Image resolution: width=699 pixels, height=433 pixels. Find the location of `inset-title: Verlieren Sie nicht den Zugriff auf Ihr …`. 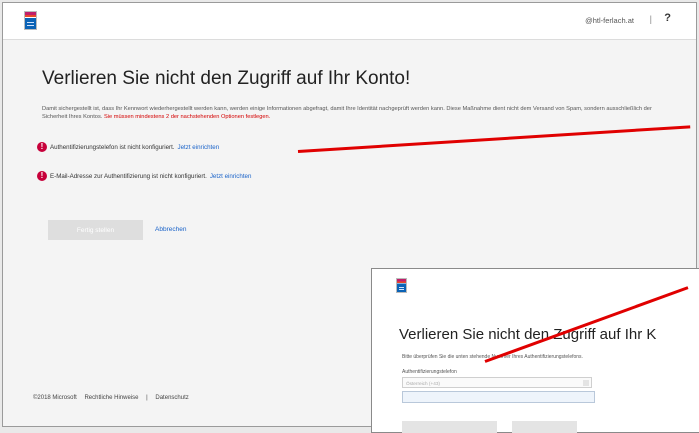

inset-title: Verlieren Sie nicht den Zugriff auf Ihr … is located at coordinates (528, 334).